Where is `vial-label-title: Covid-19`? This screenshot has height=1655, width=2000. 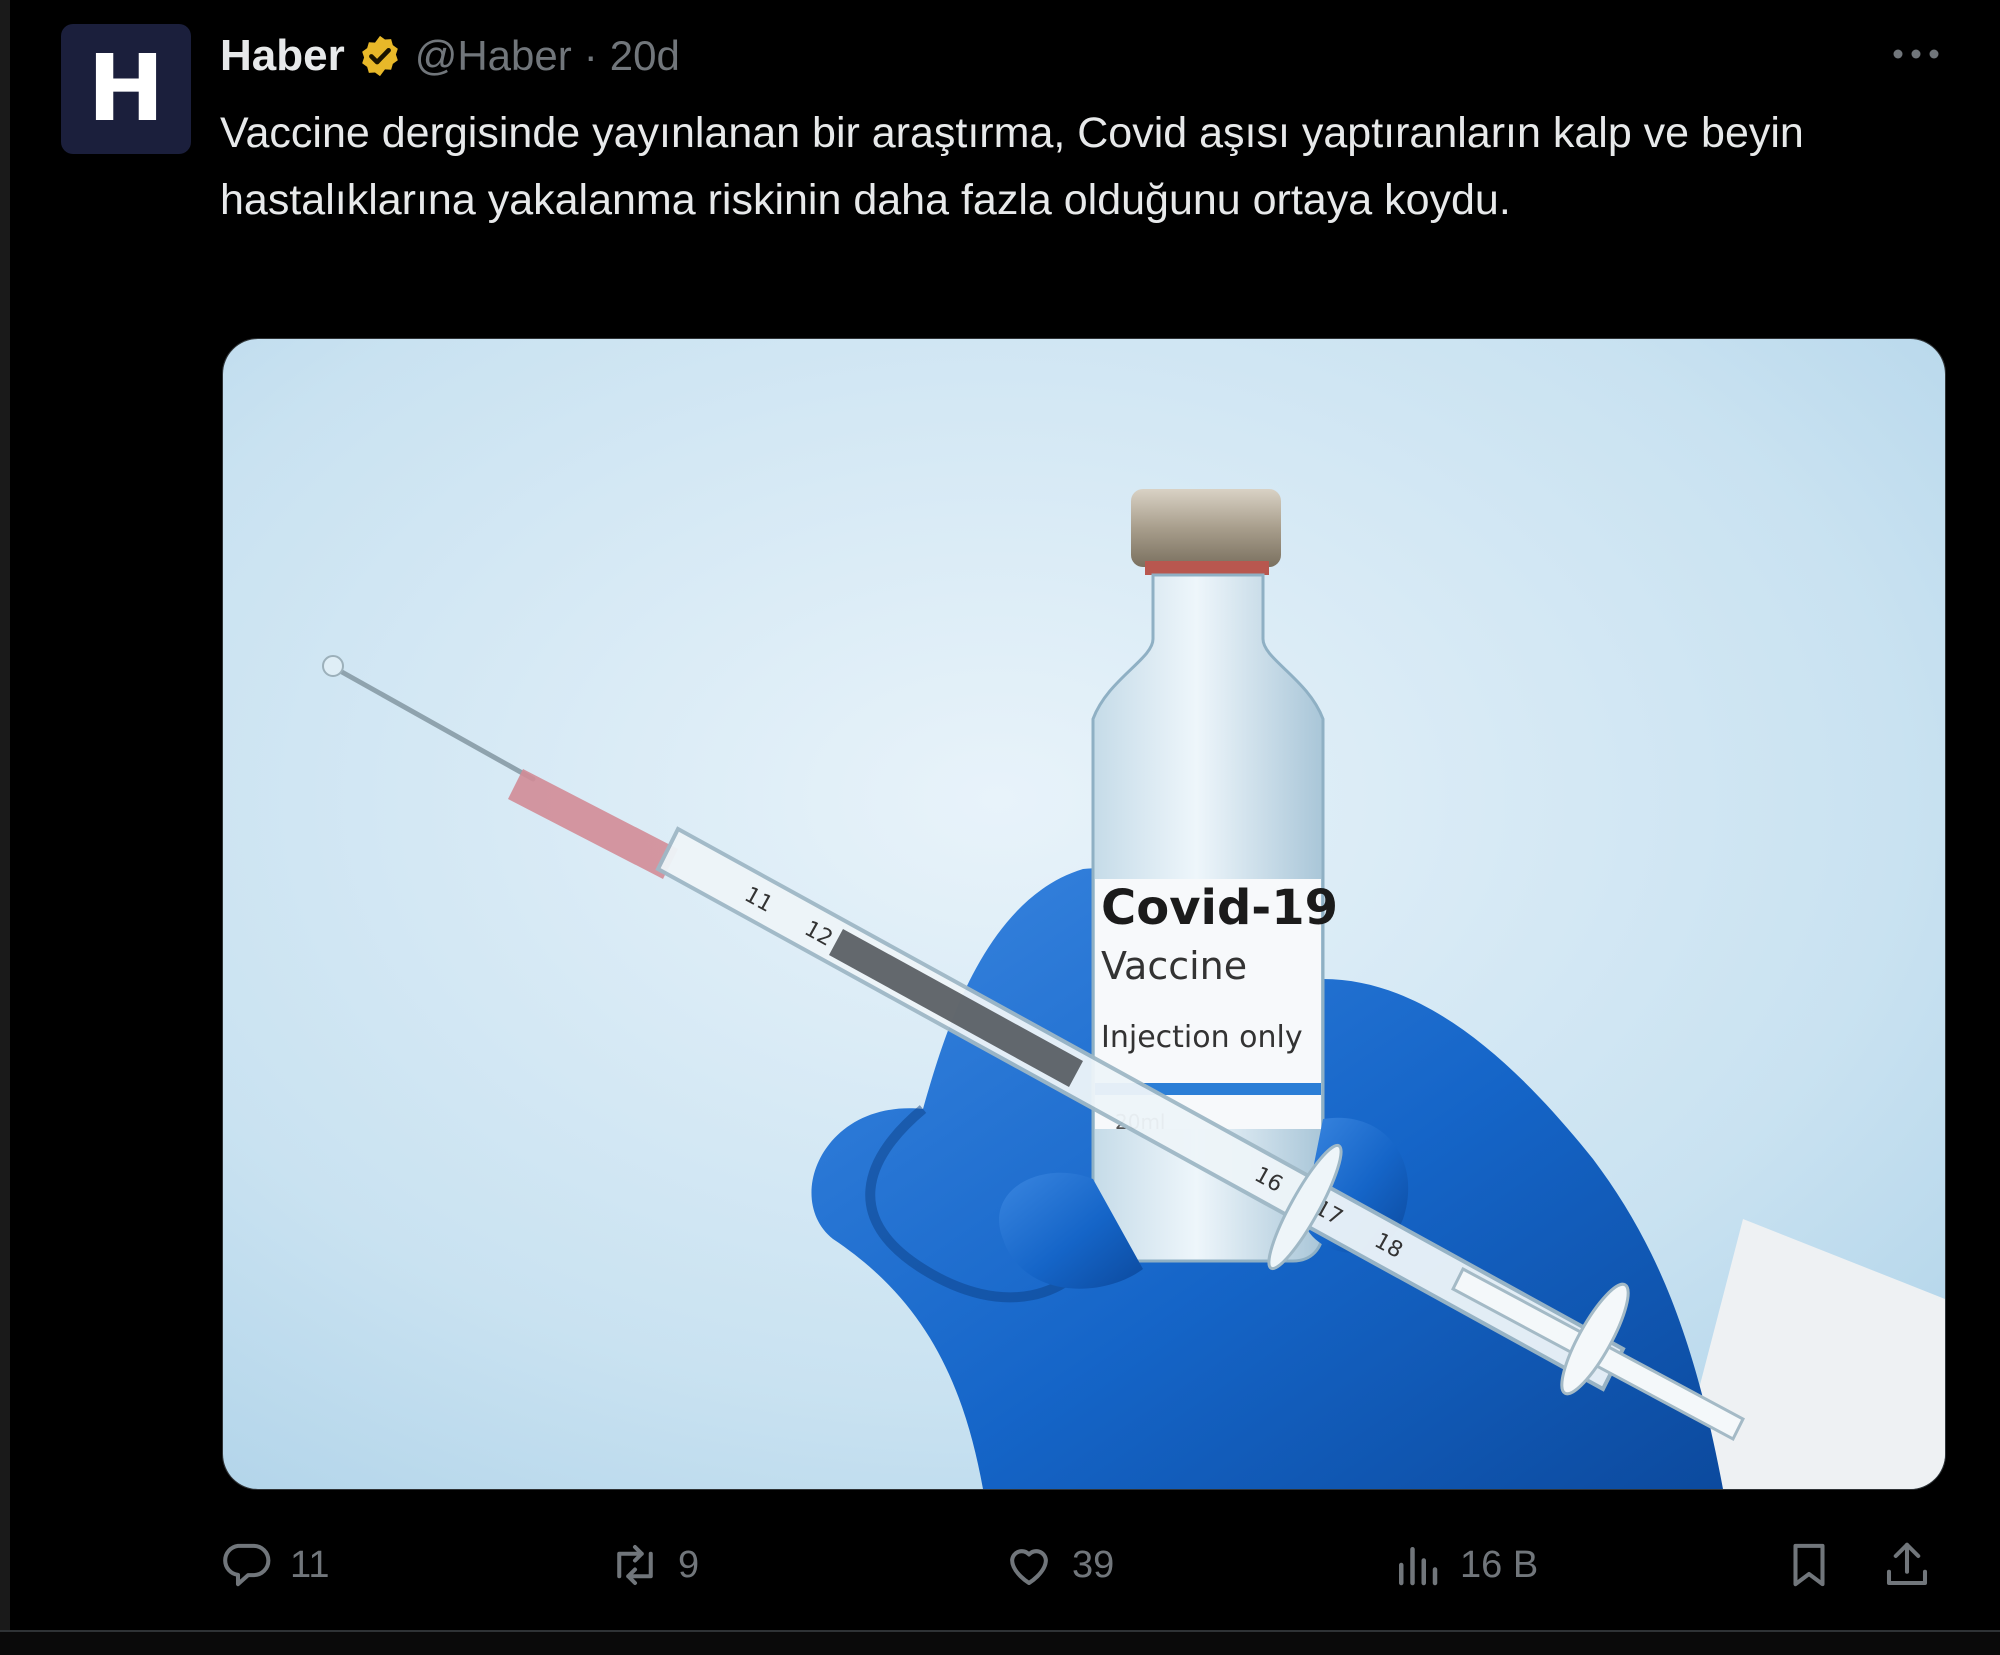
vial-label-title: Covid-19 is located at coordinates (1219, 908).